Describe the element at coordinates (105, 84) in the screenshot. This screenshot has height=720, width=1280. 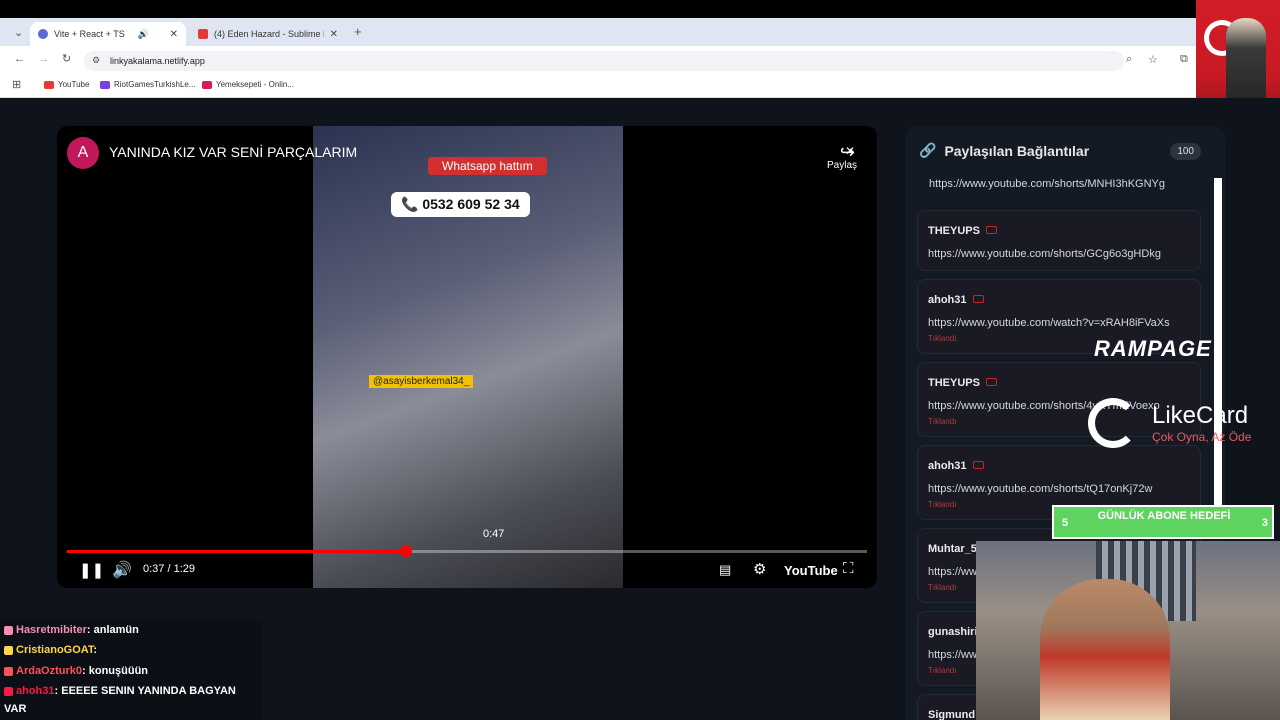
I see `twitch-icon` at that location.